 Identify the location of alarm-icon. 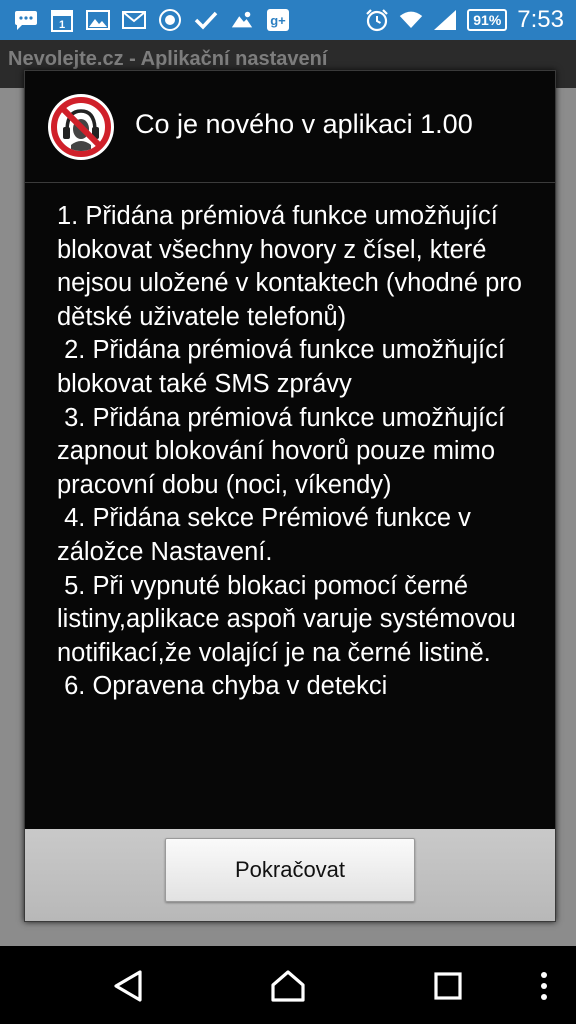
(377, 20).